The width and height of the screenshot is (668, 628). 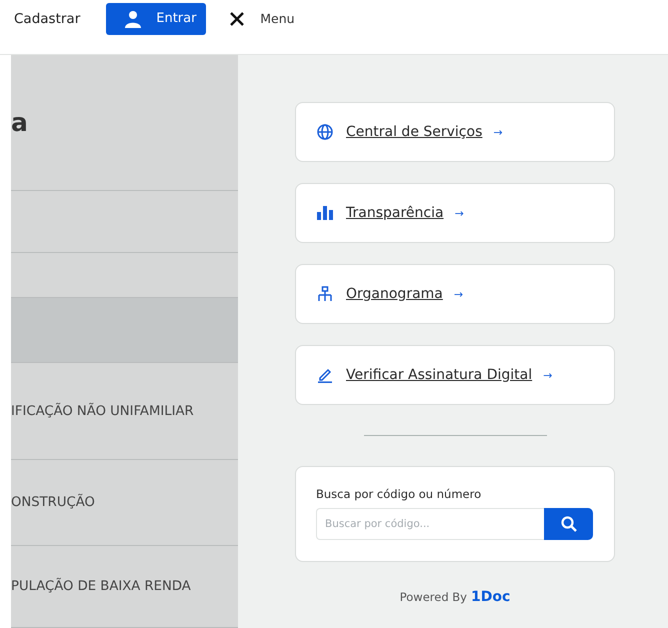 I want to click on hierarchy-icon, so click(x=325, y=294).